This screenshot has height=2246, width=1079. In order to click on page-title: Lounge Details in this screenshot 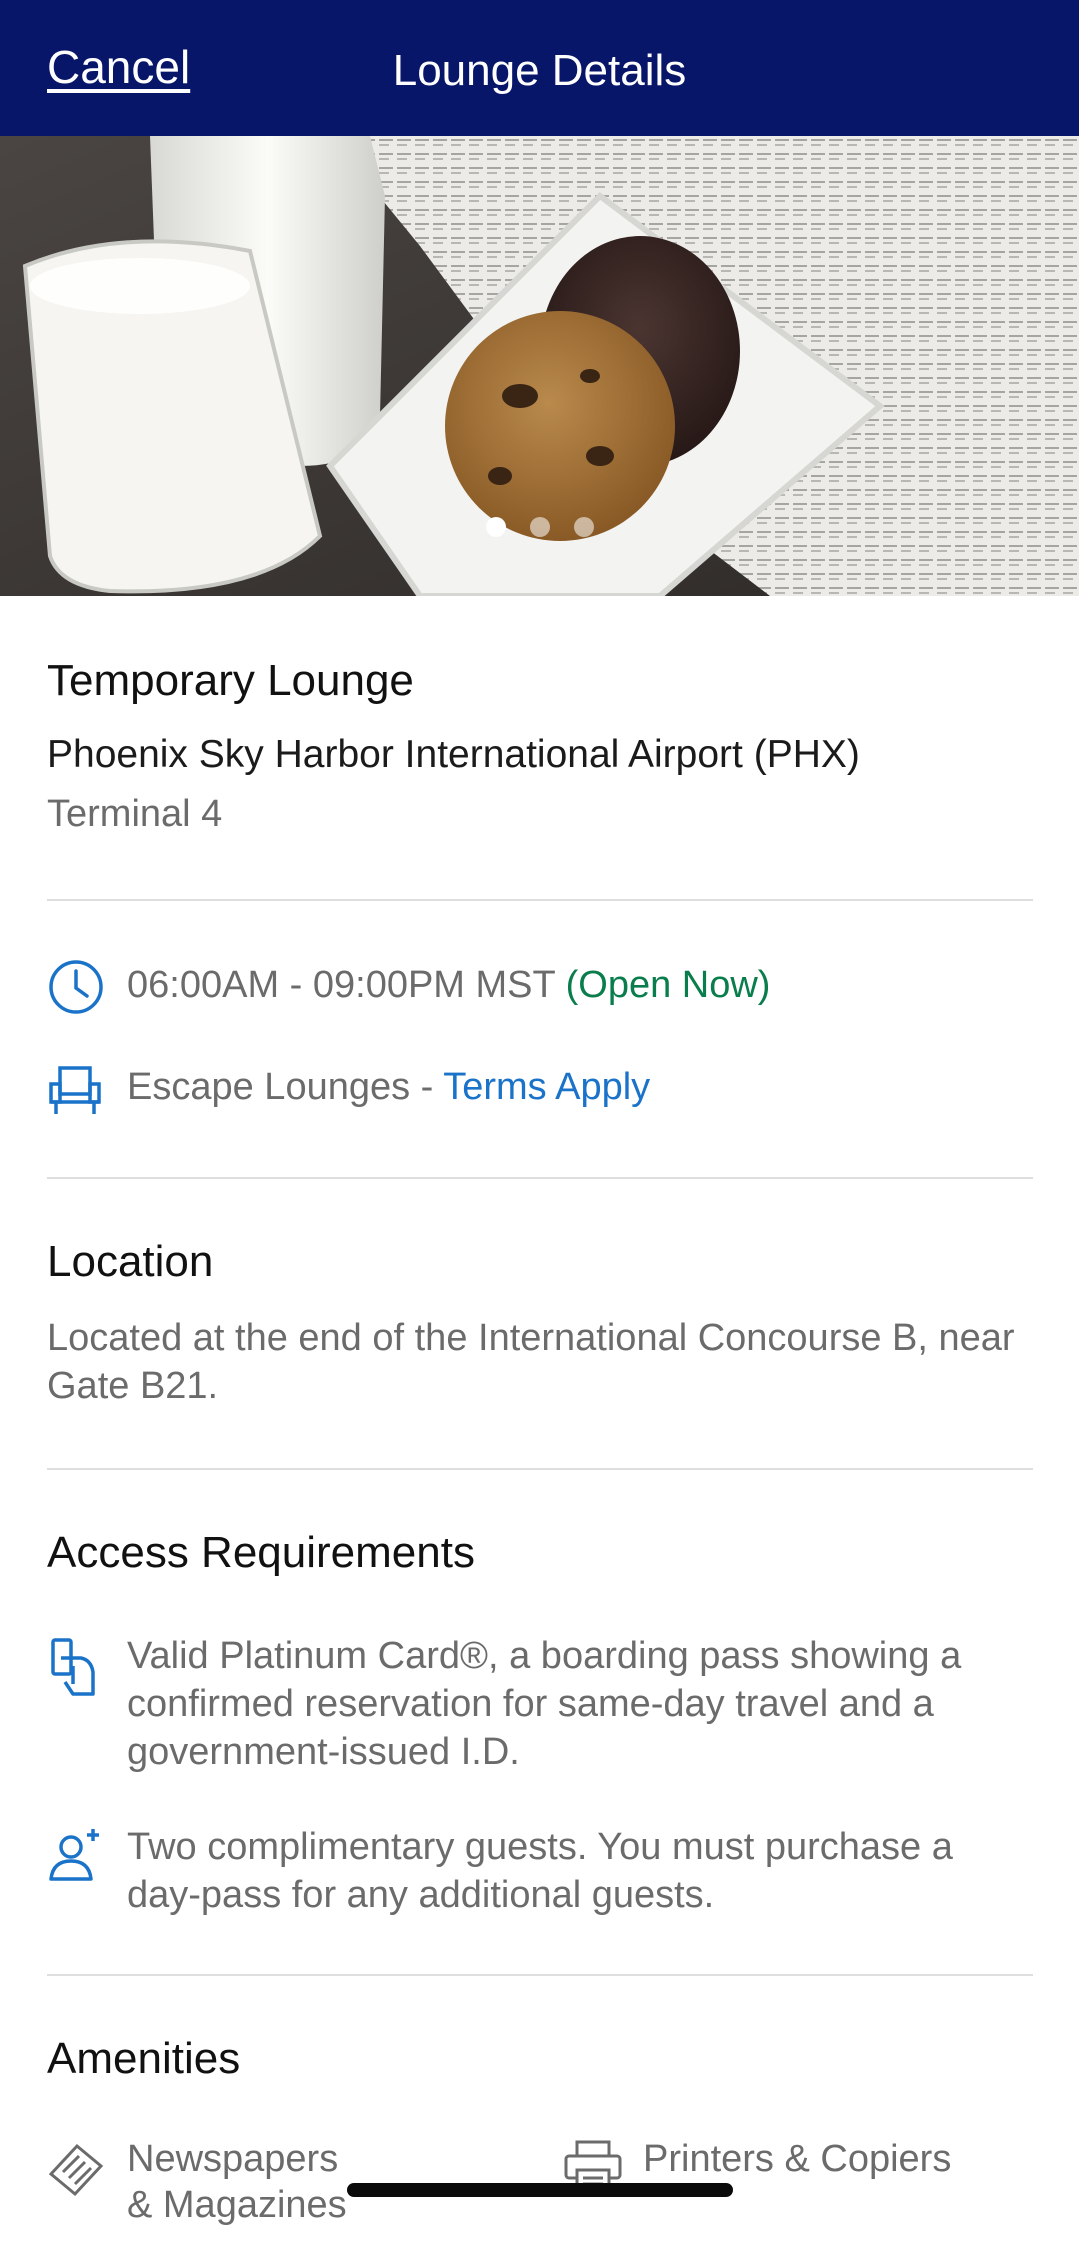, I will do `click(539, 70)`.